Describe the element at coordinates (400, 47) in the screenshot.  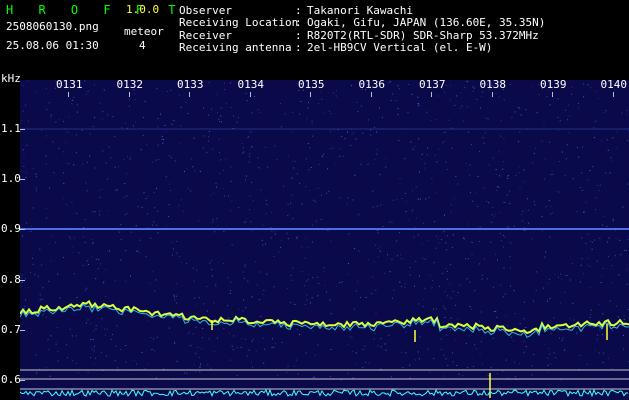
I see `info-value: 2el-HB9CV Vertical (el. E-W)` at that location.